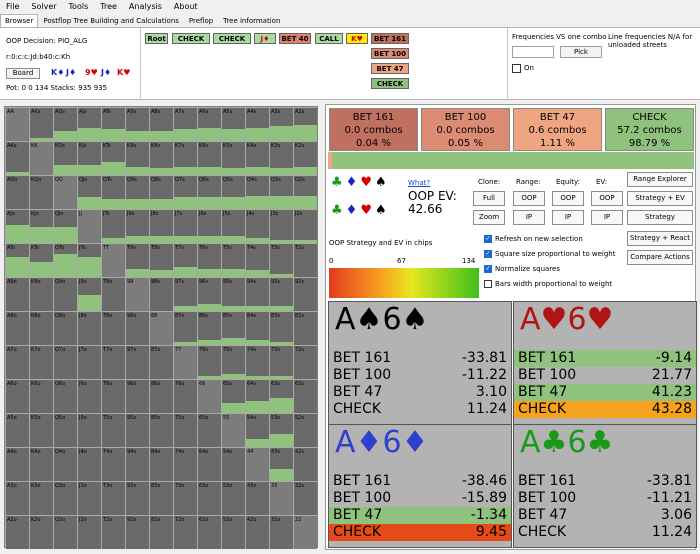 Image resolution: width=700 pixels, height=554 pixels. I want to click on pick-button: Pick, so click(581, 52).